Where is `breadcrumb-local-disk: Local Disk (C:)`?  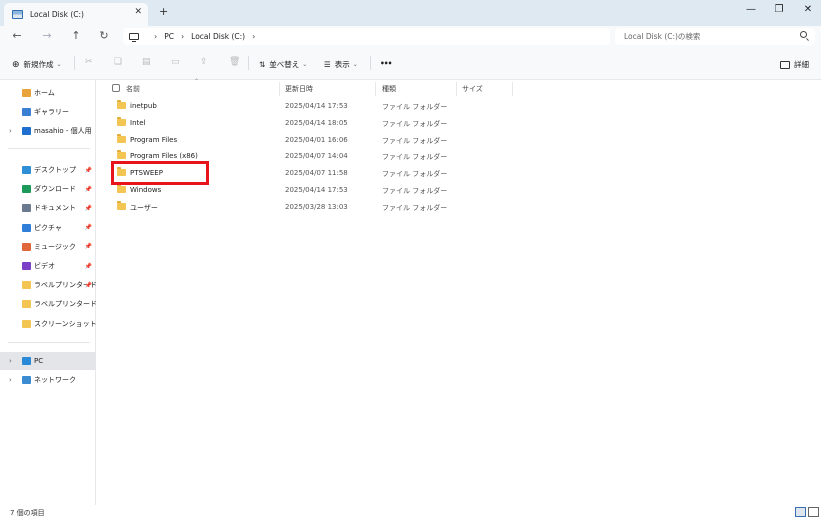
breadcrumb-local-disk: Local Disk (C:) is located at coordinates (218, 36).